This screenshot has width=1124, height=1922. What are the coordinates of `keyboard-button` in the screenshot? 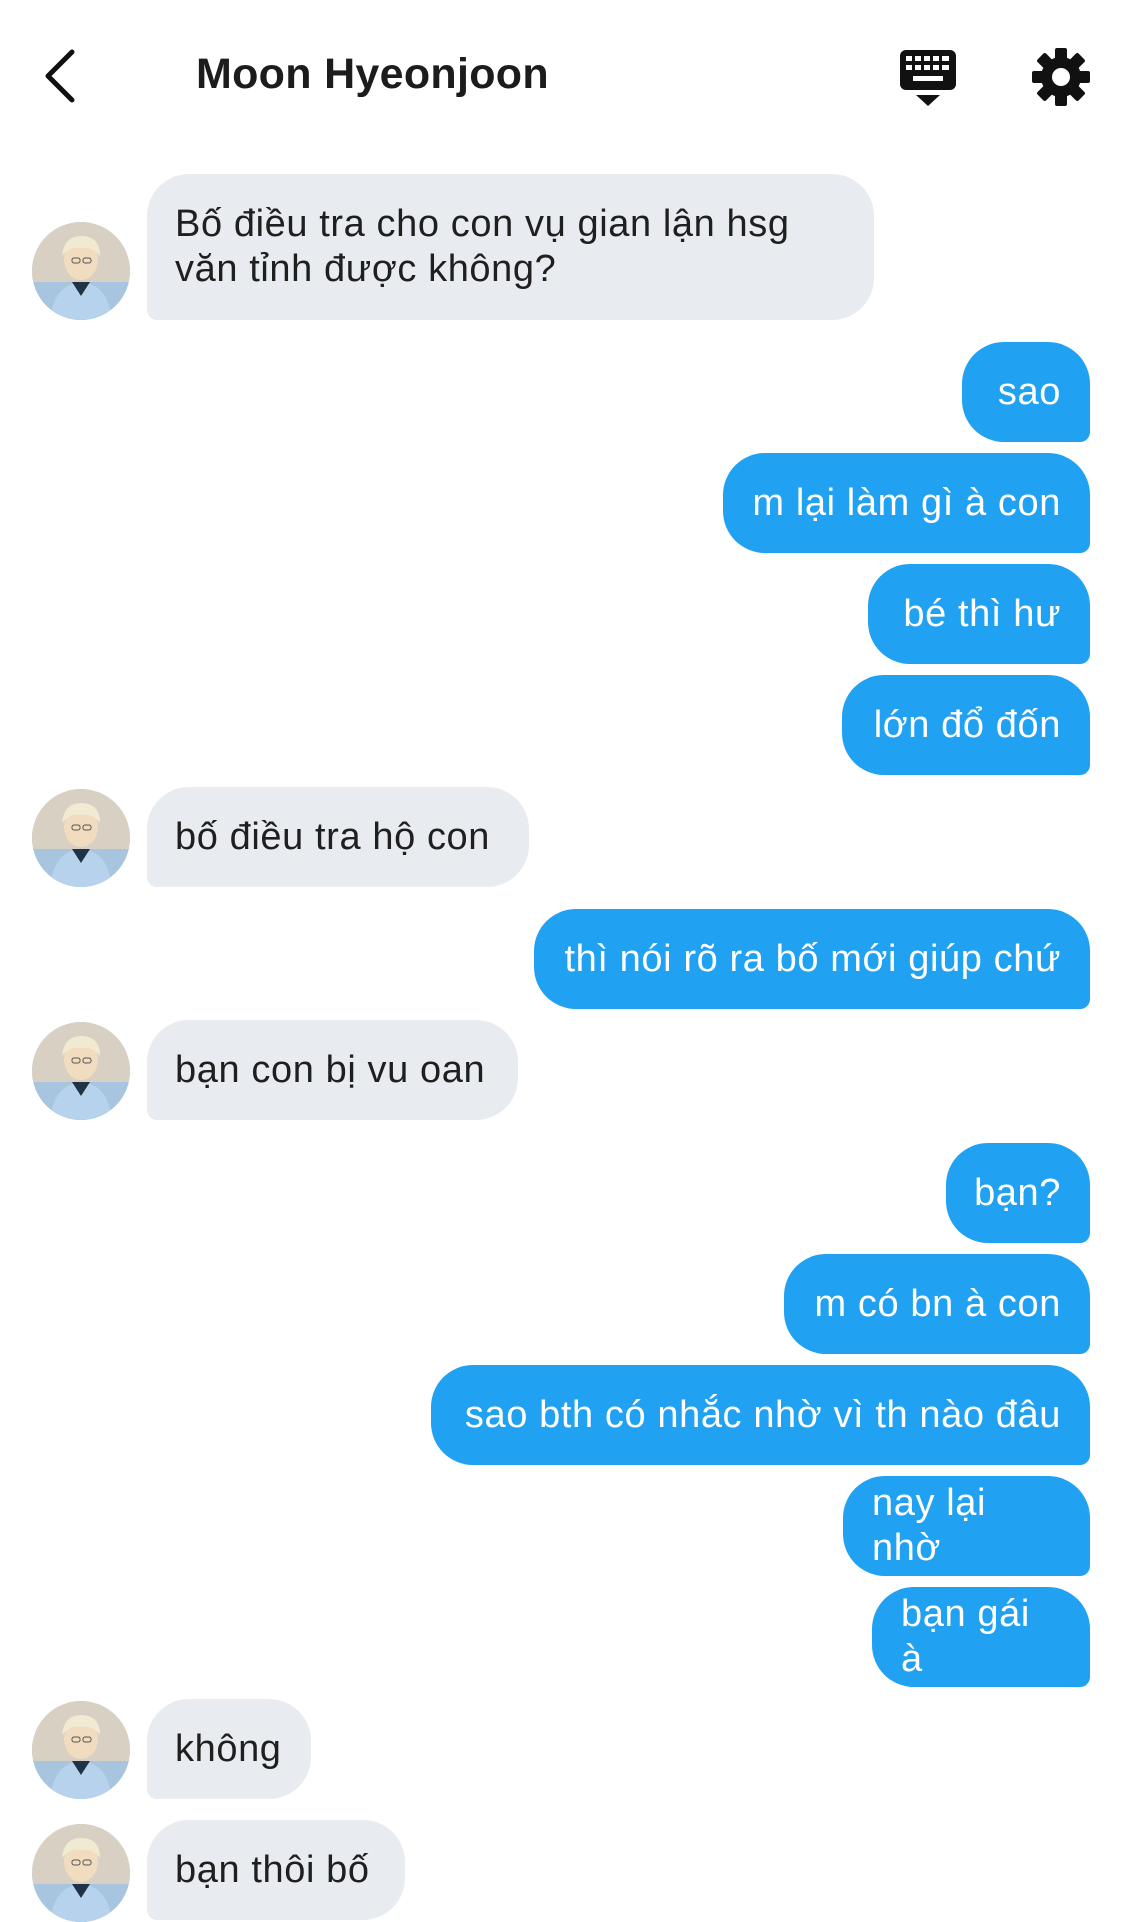 It's located at (928, 78).